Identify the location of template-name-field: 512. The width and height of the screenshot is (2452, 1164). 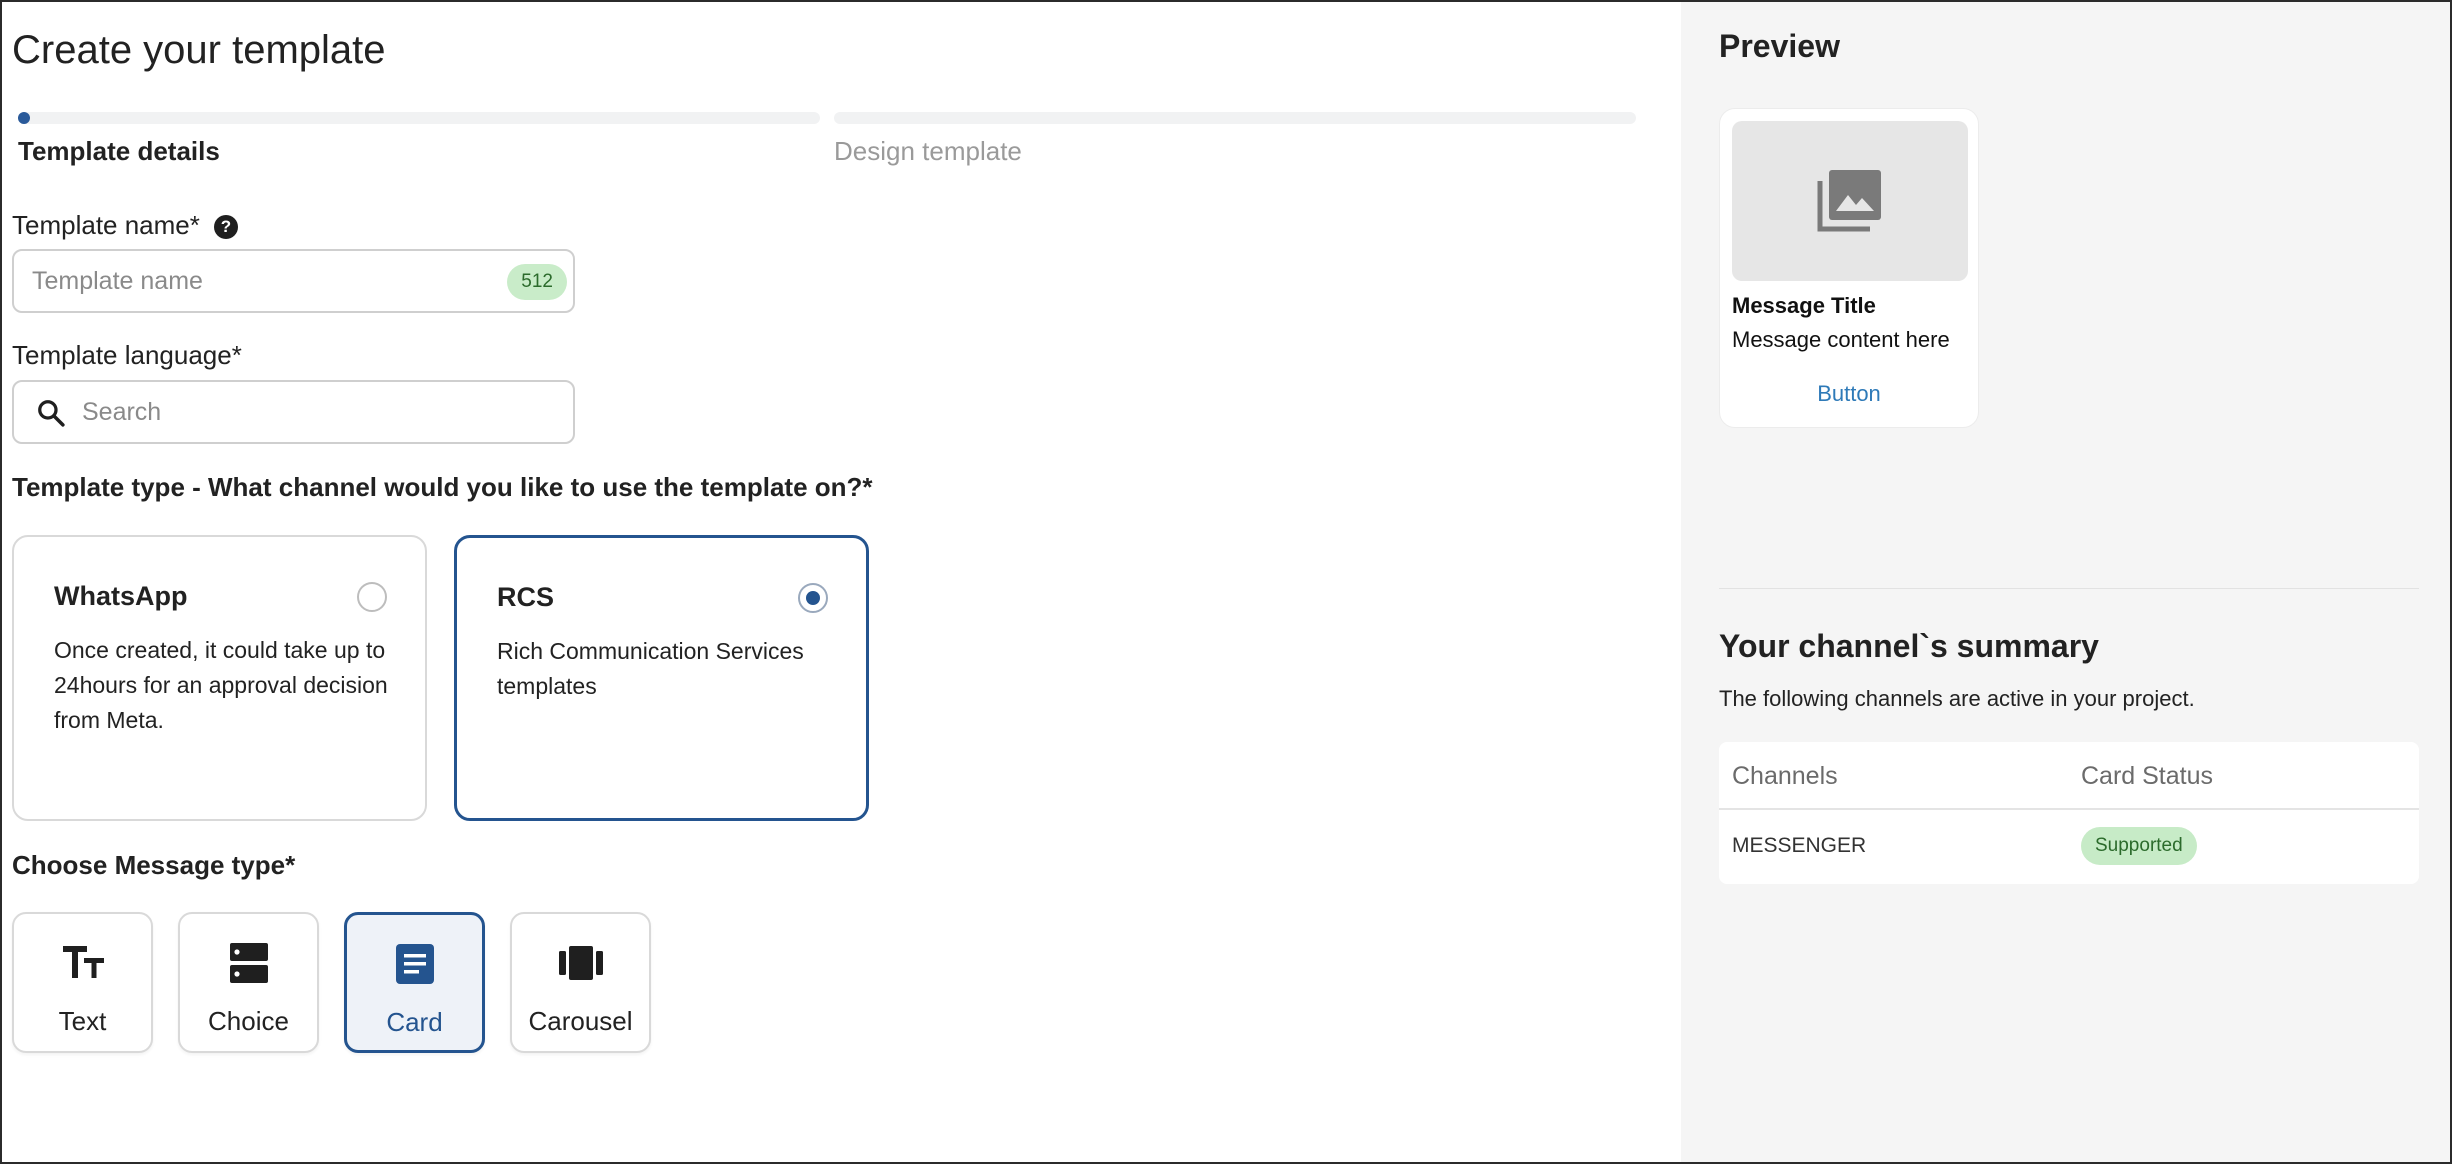
(293, 281).